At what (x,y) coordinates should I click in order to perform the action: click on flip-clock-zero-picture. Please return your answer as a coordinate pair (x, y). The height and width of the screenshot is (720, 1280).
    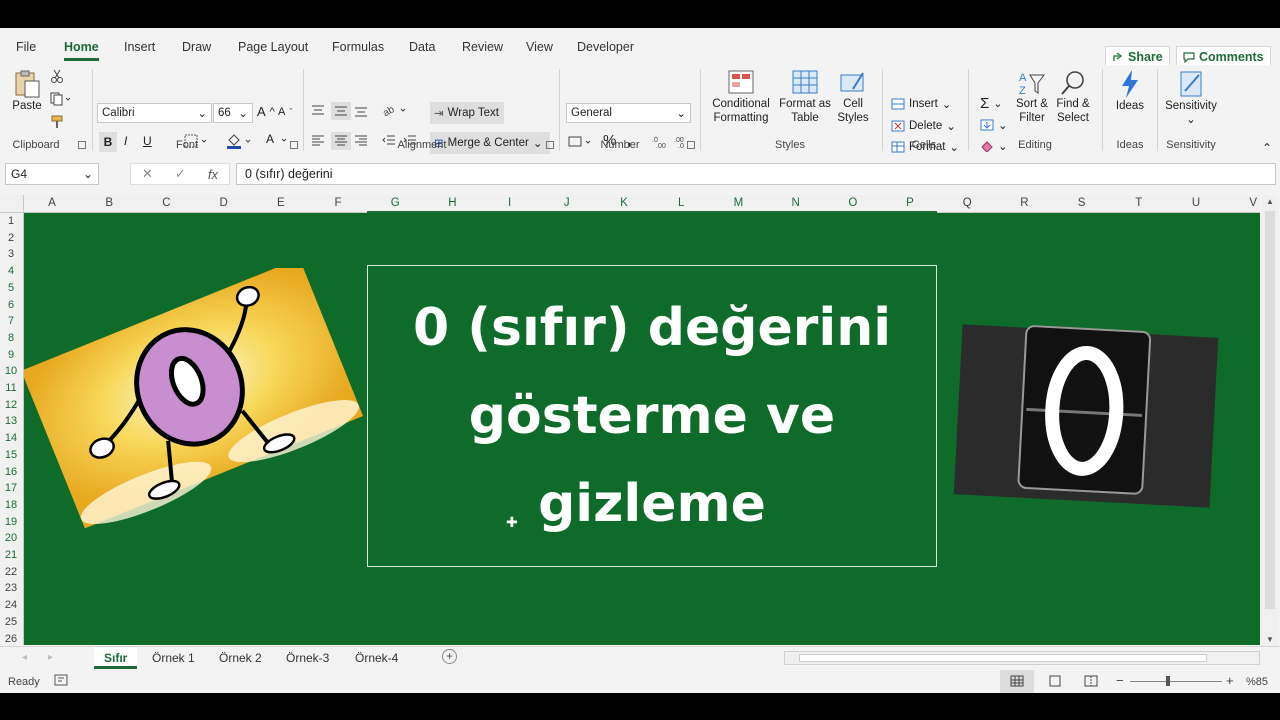
    Looking at the image, I should click on (1086, 416).